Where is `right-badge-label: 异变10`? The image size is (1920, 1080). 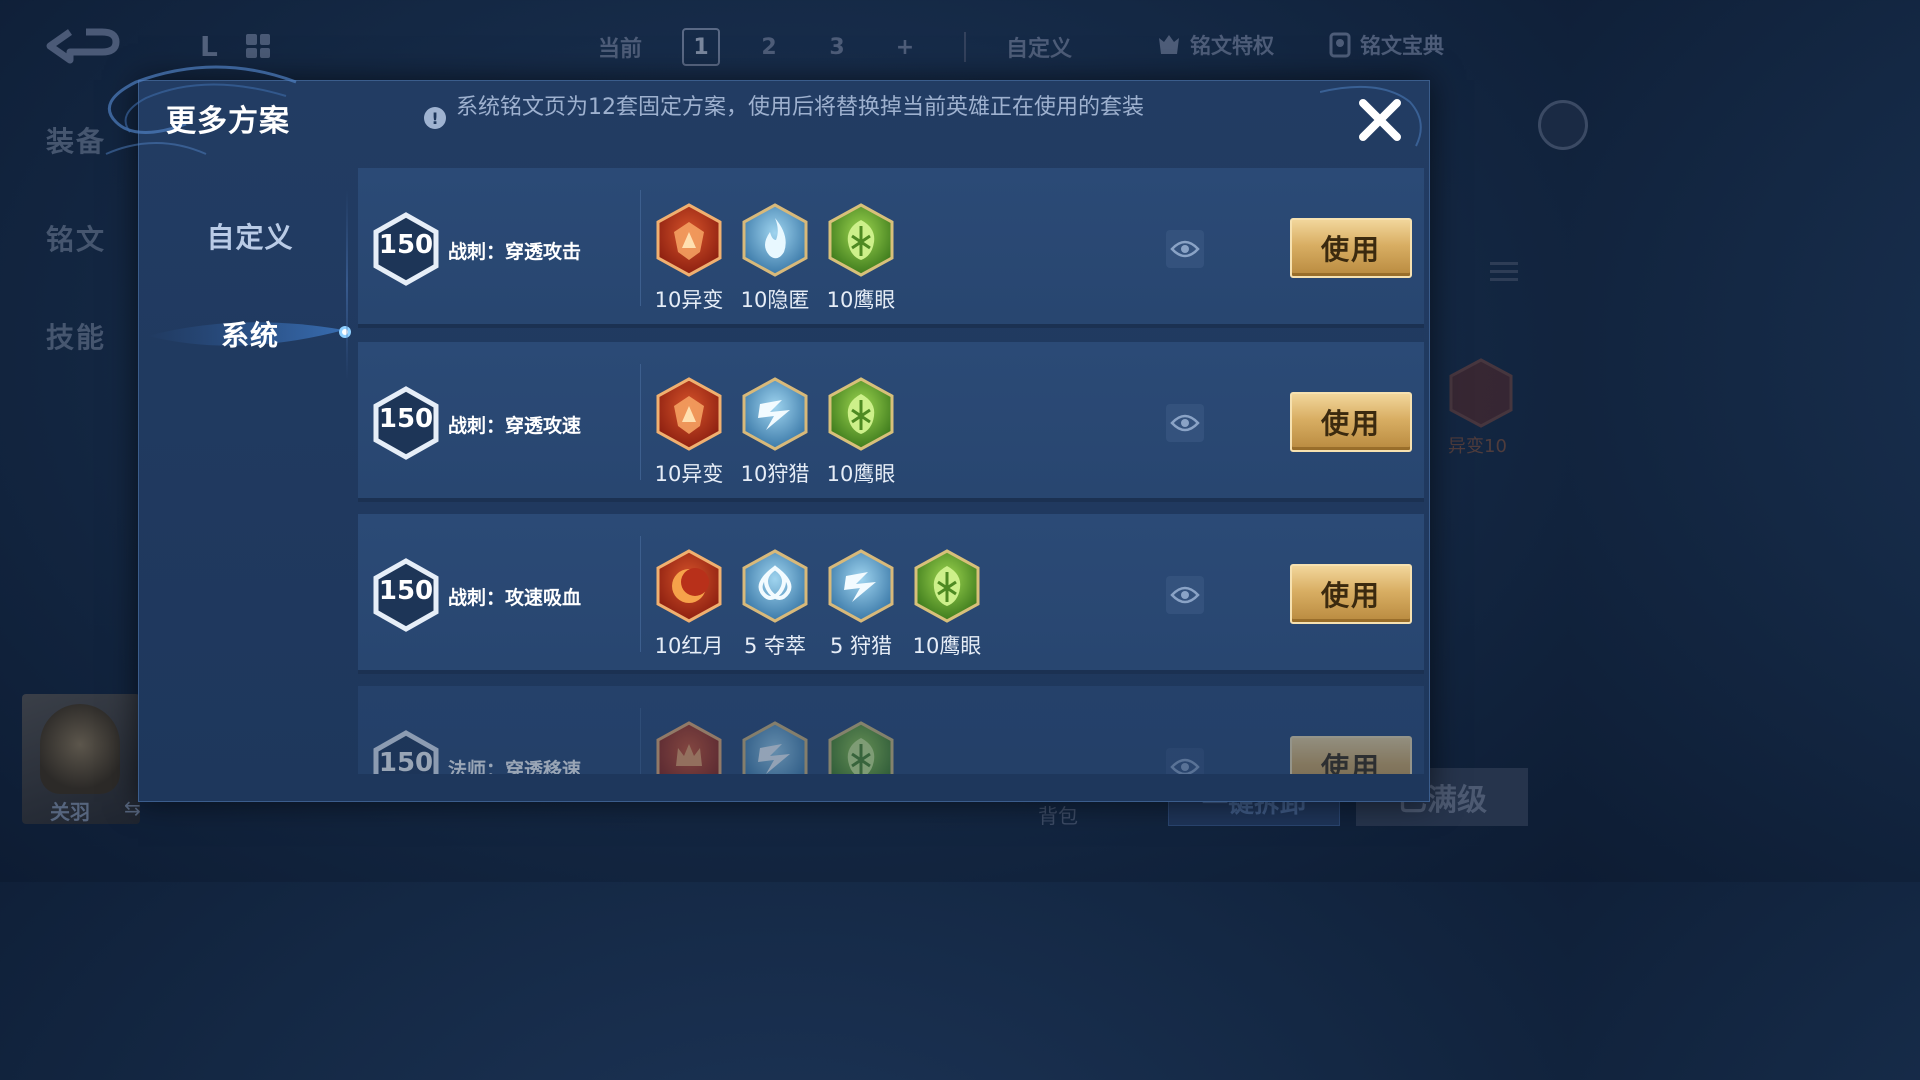 right-badge-label: 异变10 is located at coordinates (1477, 446).